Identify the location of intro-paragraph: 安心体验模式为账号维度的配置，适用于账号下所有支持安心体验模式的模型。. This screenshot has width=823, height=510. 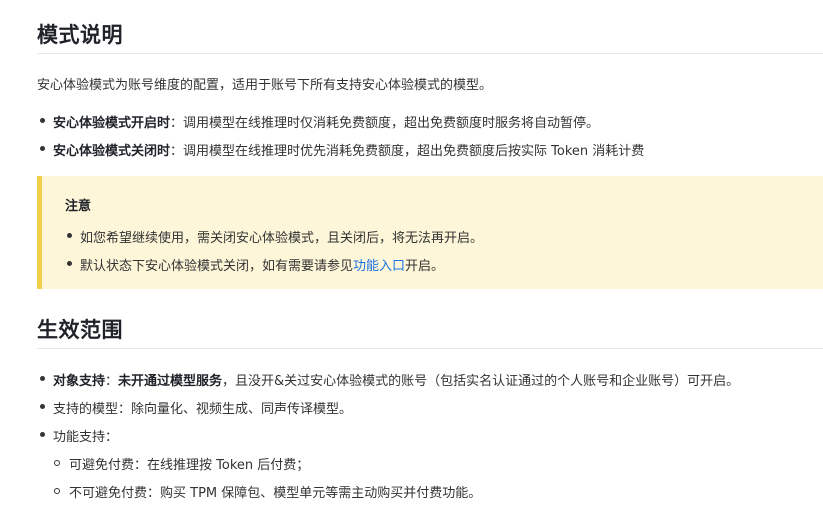
(265, 85).